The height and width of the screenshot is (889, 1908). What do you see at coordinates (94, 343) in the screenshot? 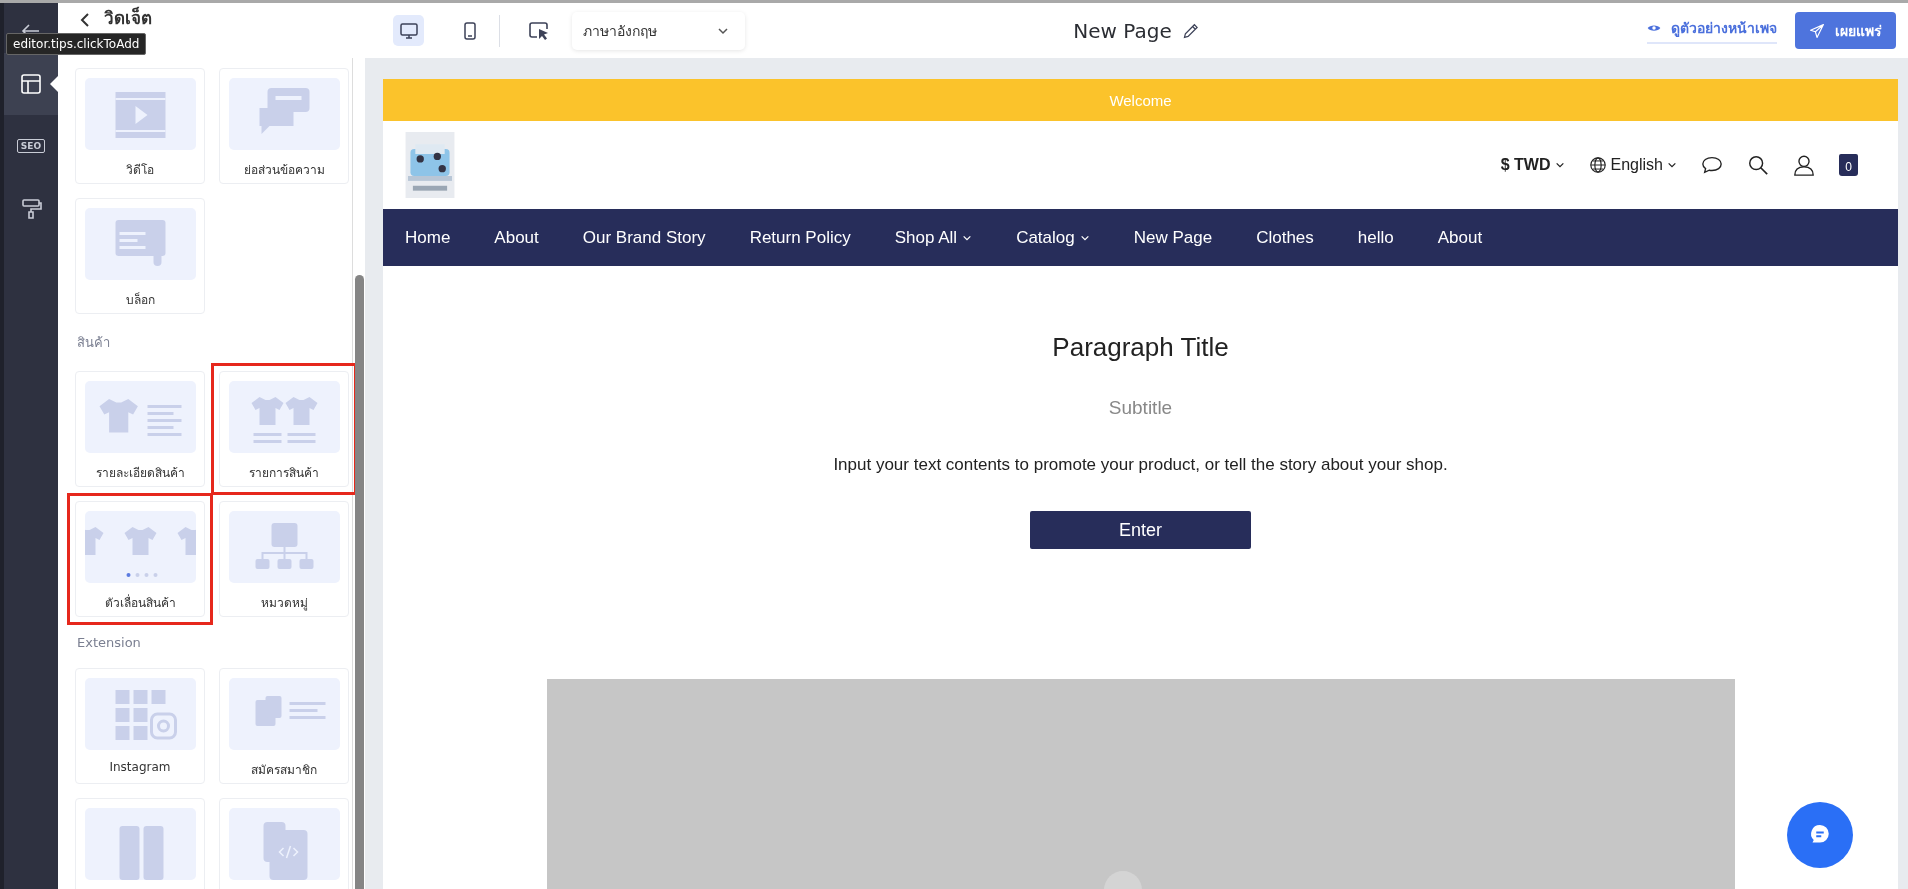
I see `section-heading: สินค้า` at bounding box center [94, 343].